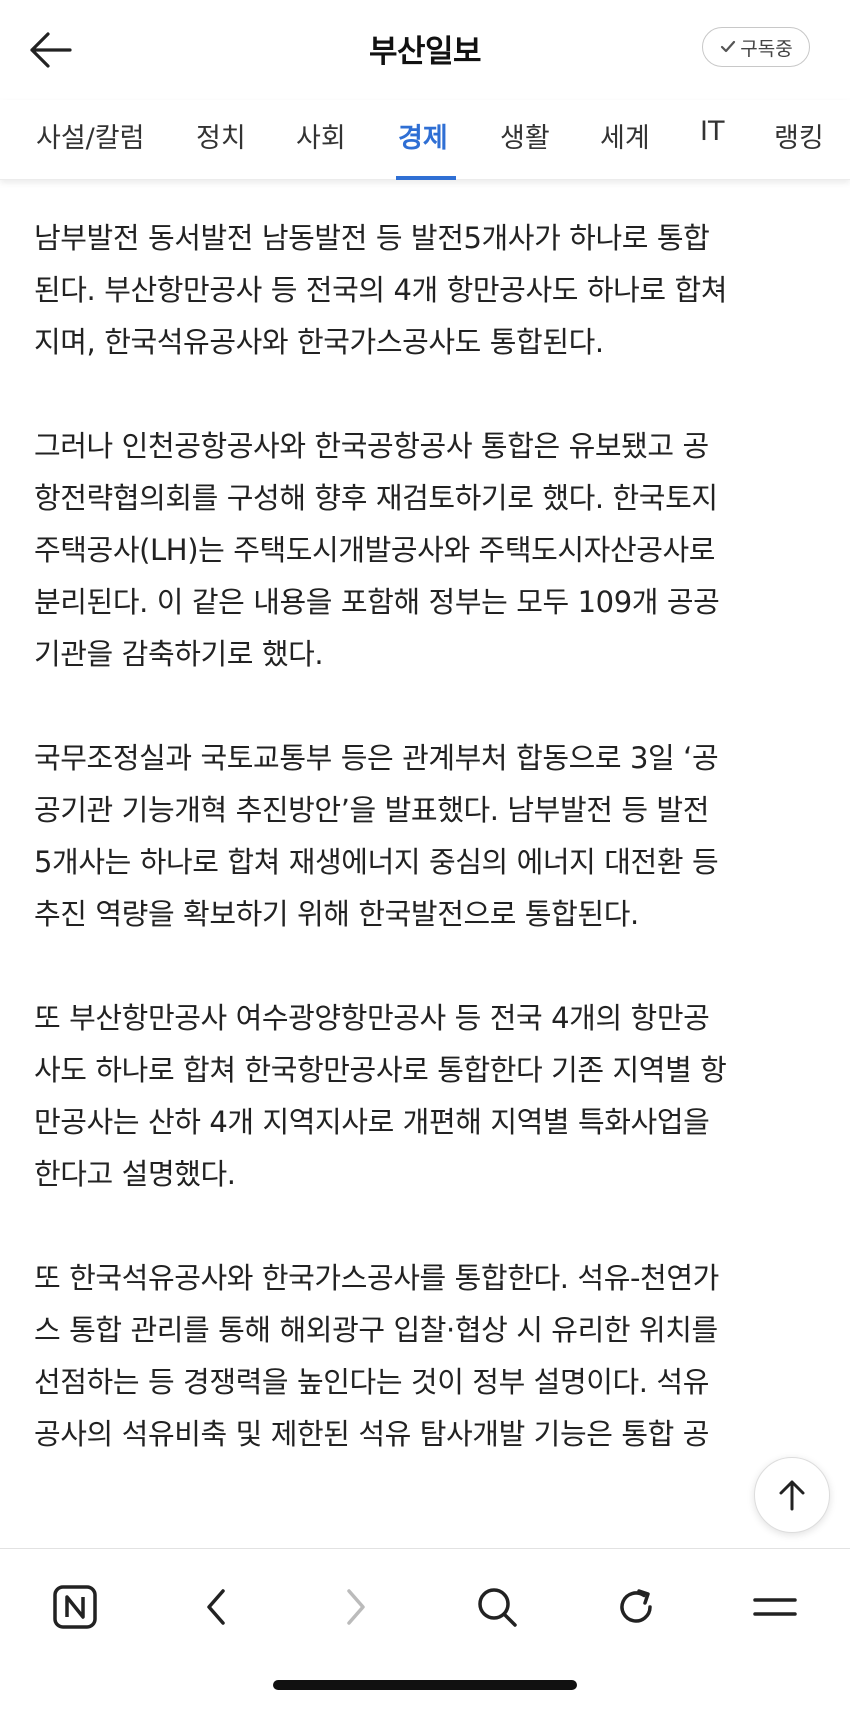  I want to click on article-line: 만공사는 산하 4개 지역지사로 개편해 지역별 특화사업을, so click(372, 1122).